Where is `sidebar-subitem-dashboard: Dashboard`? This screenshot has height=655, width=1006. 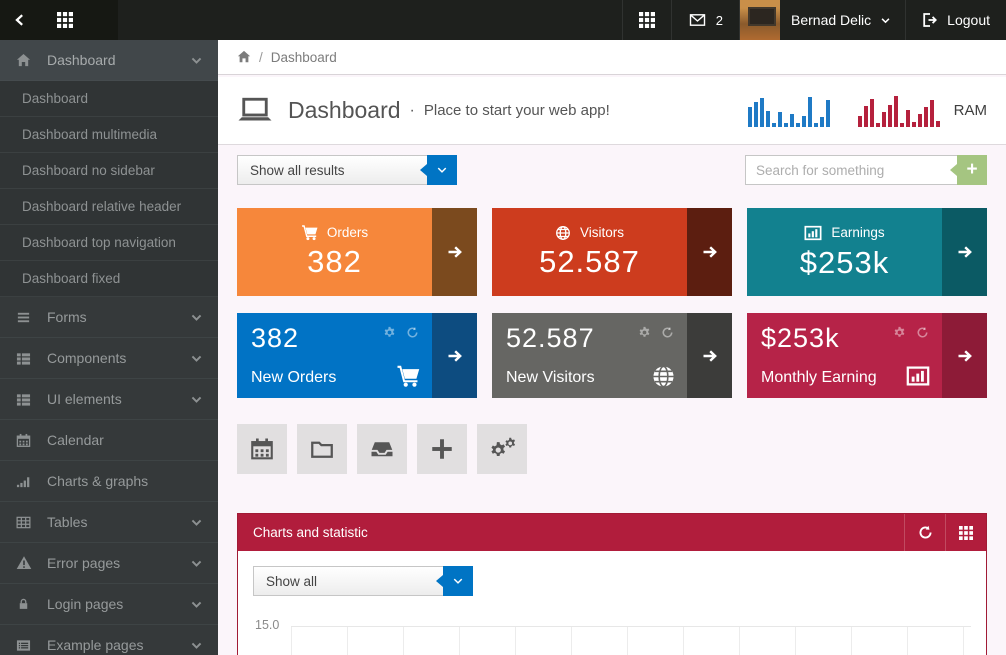 sidebar-subitem-dashboard: Dashboard is located at coordinates (109, 99).